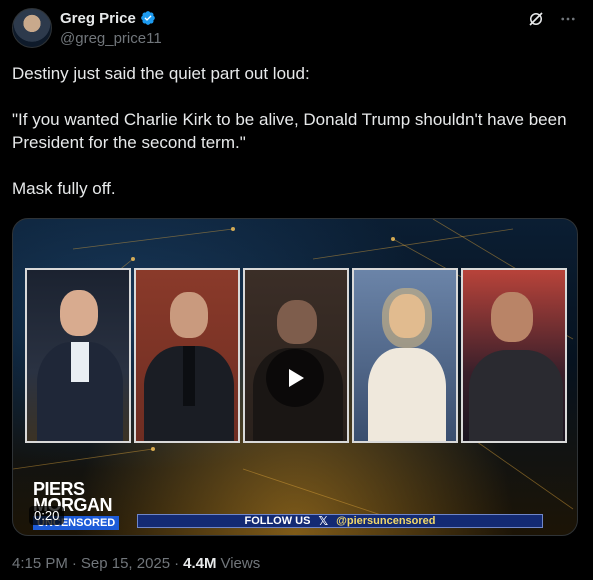  Describe the element at coordinates (125, 563) in the screenshot. I see `tweet-date: Sep 15, 2025` at that location.